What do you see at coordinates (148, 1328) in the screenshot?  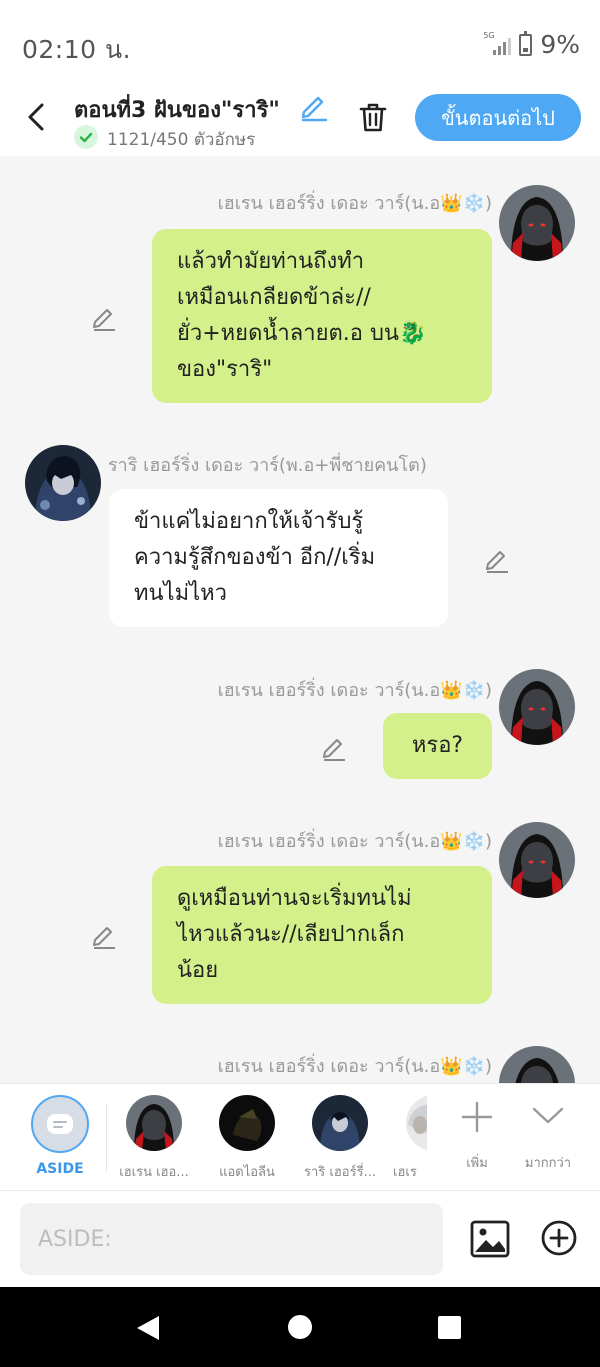 I see `nav-back-icon` at bounding box center [148, 1328].